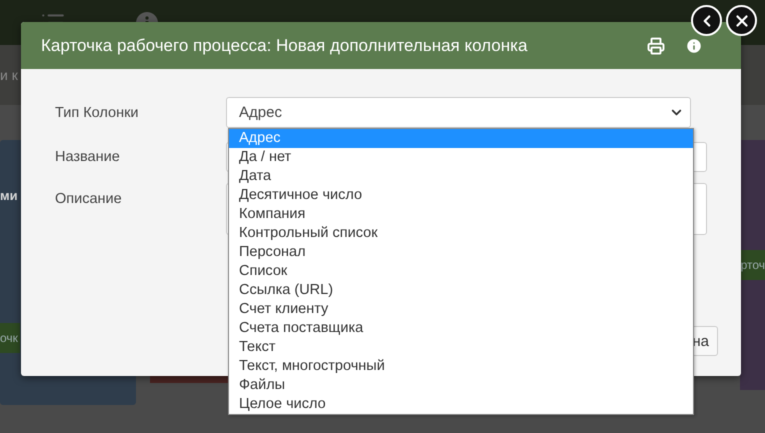  What do you see at coordinates (10, 338) in the screenshot?
I see `card-button: очк` at bounding box center [10, 338].